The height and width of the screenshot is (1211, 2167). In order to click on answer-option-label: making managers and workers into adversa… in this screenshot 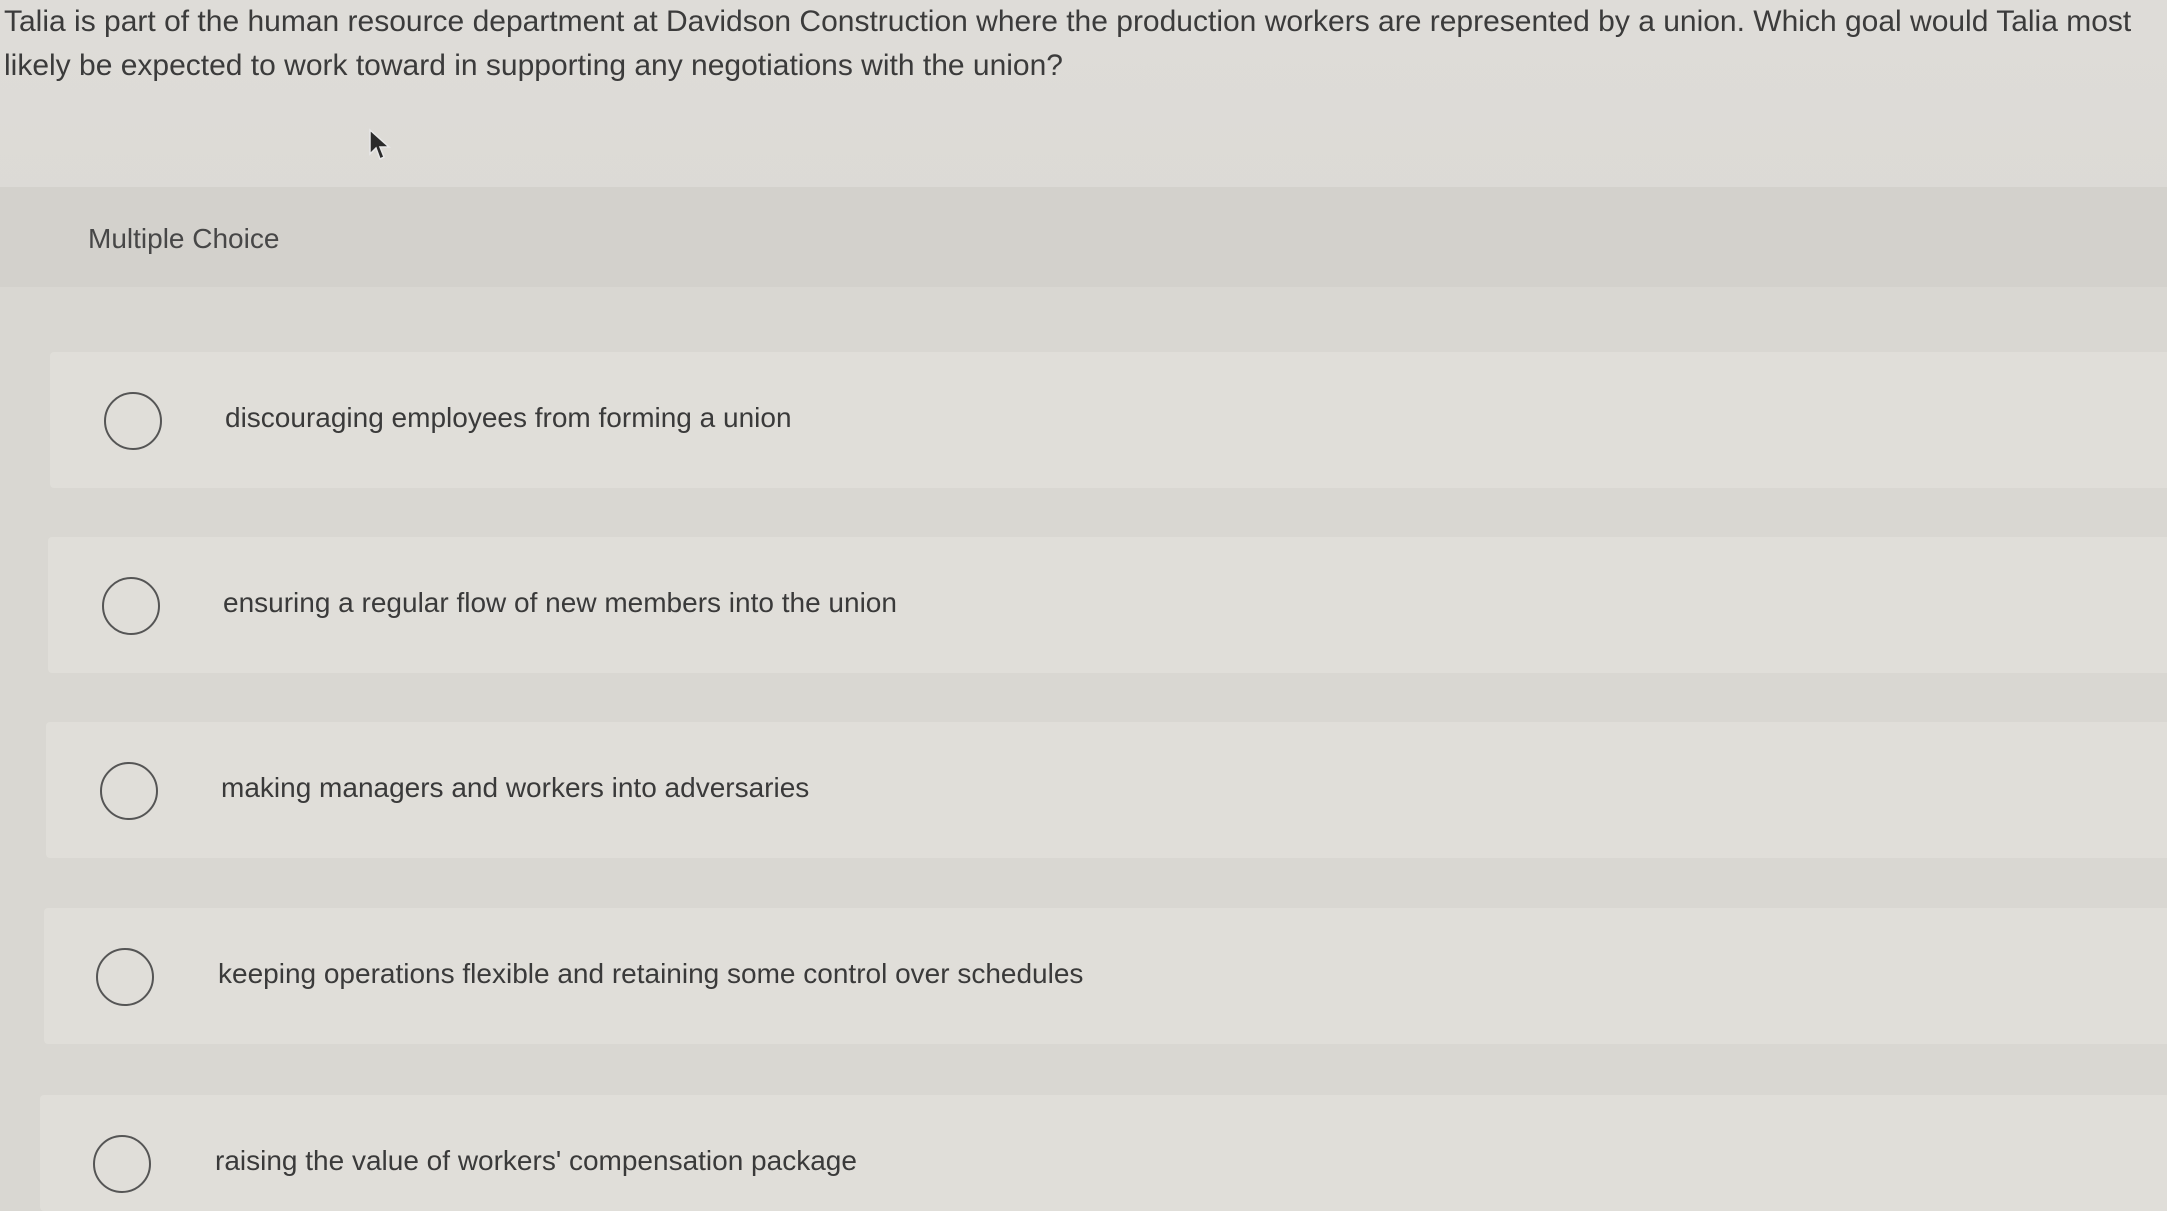, I will do `click(515, 787)`.